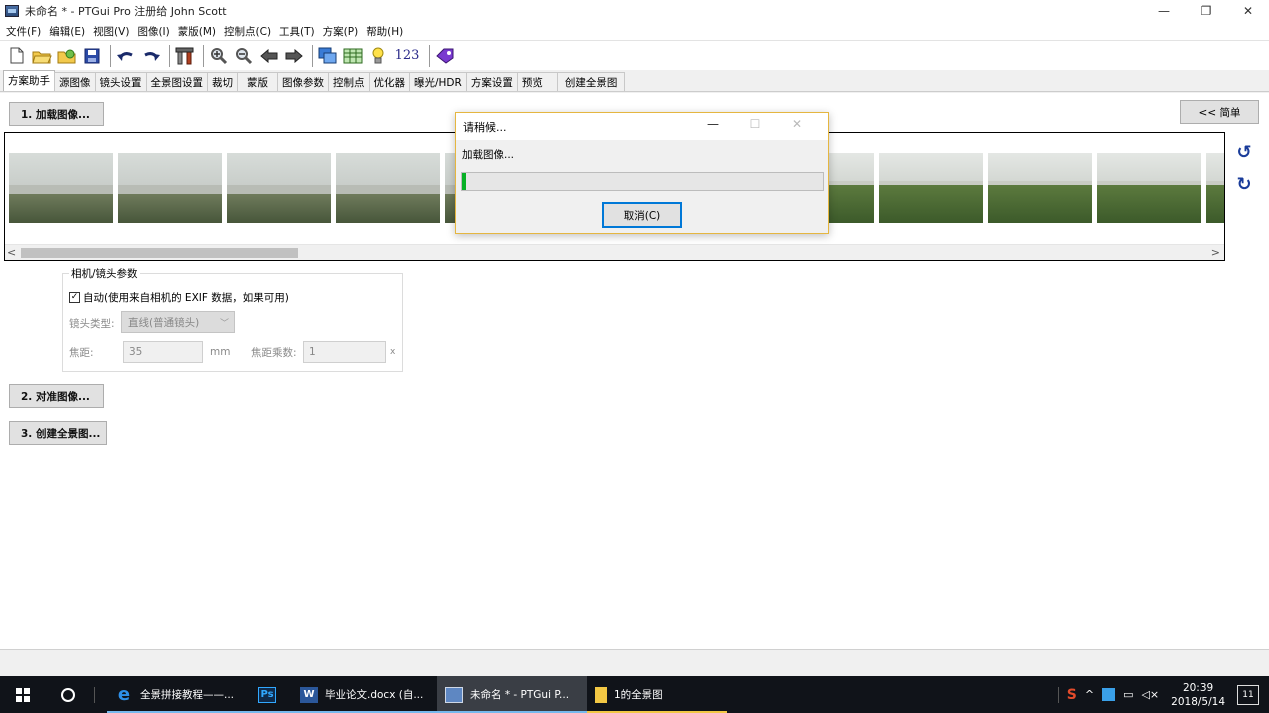 The height and width of the screenshot is (713, 1269). I want to click on tab-project-settings: 方案设置, so click(491, 81).